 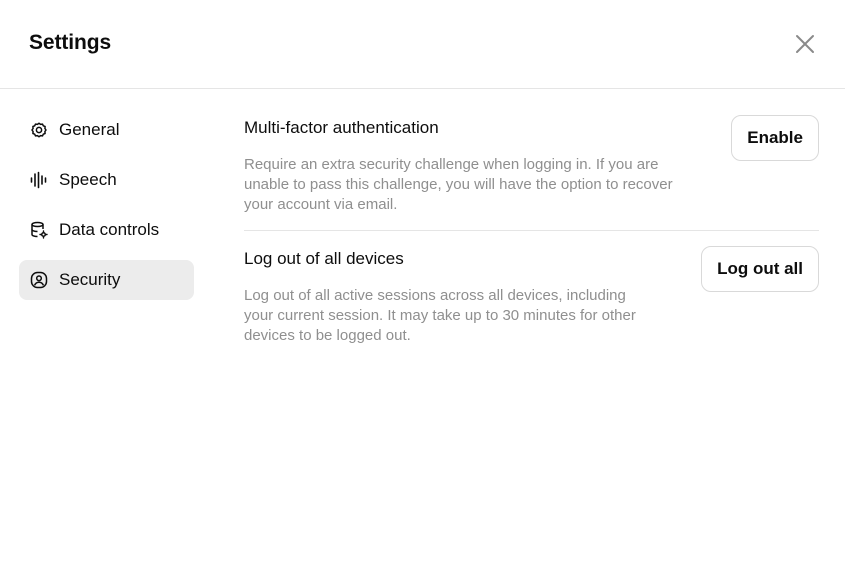 I want to click on enable-mfa-button: Enable, so click(x=775, y=138).